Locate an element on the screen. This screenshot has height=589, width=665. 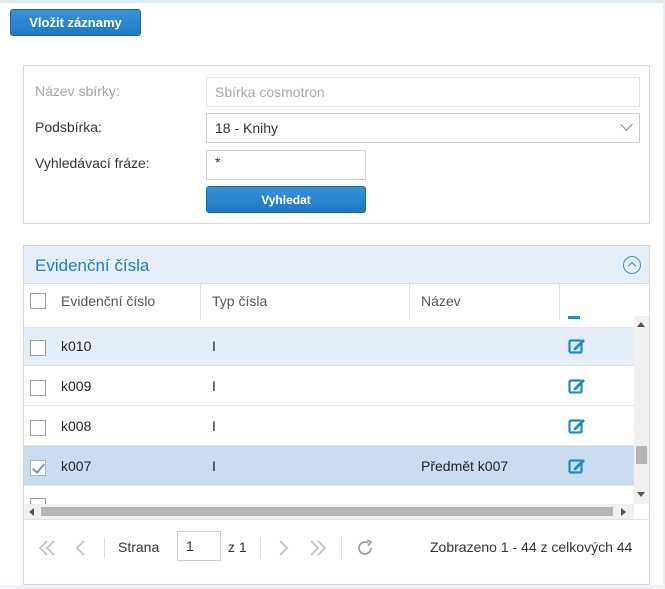
table-row: k010 I is located at coordinates (329, 347).